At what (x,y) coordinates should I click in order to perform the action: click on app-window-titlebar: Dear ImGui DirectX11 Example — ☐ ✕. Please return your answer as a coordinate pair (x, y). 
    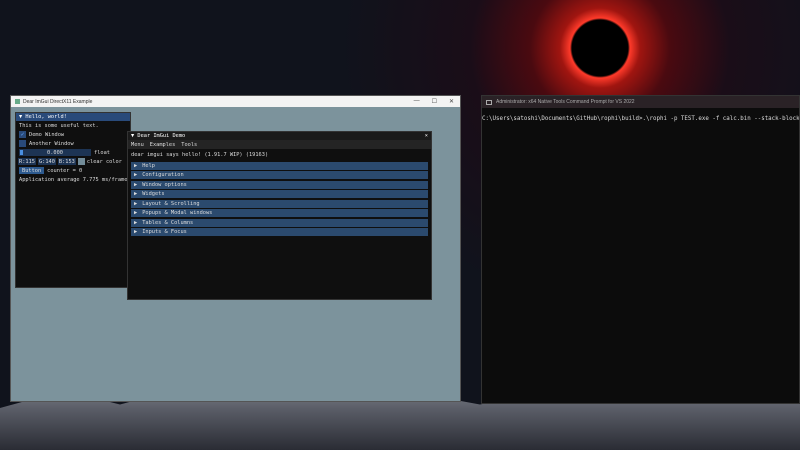
    Looking at the image, I should click on (235, 101).